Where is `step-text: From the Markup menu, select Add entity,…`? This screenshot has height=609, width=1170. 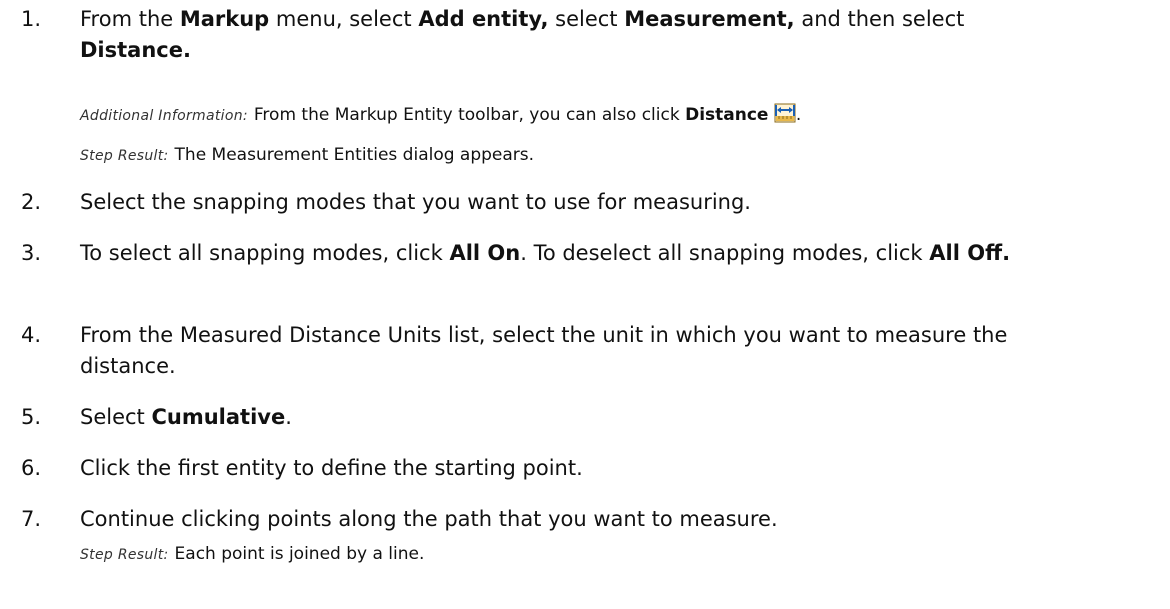
step-text: From the Markup menu, select Add entity,… is located at coordinates (621, 35).